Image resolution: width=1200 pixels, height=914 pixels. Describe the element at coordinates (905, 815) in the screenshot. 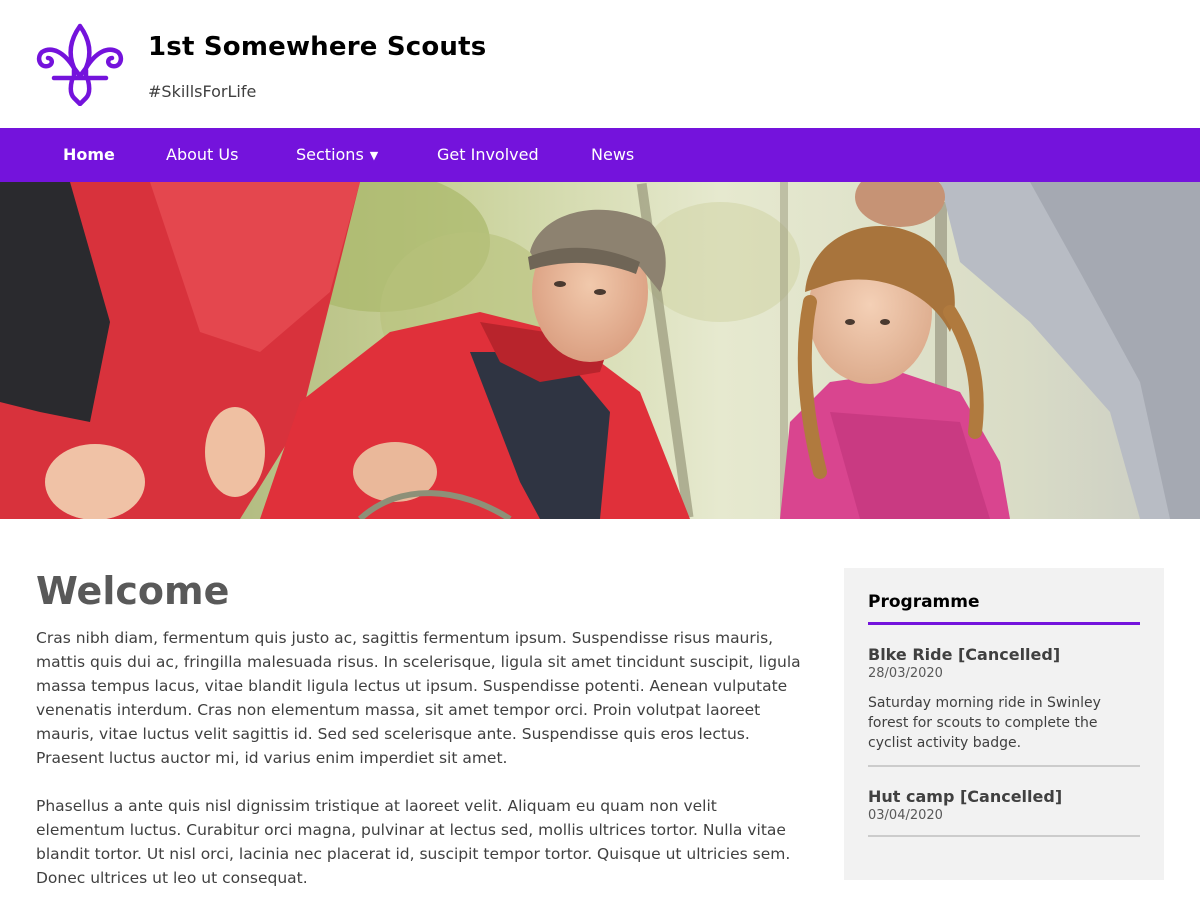

I see `event-date: 03/04/2020` at that location.